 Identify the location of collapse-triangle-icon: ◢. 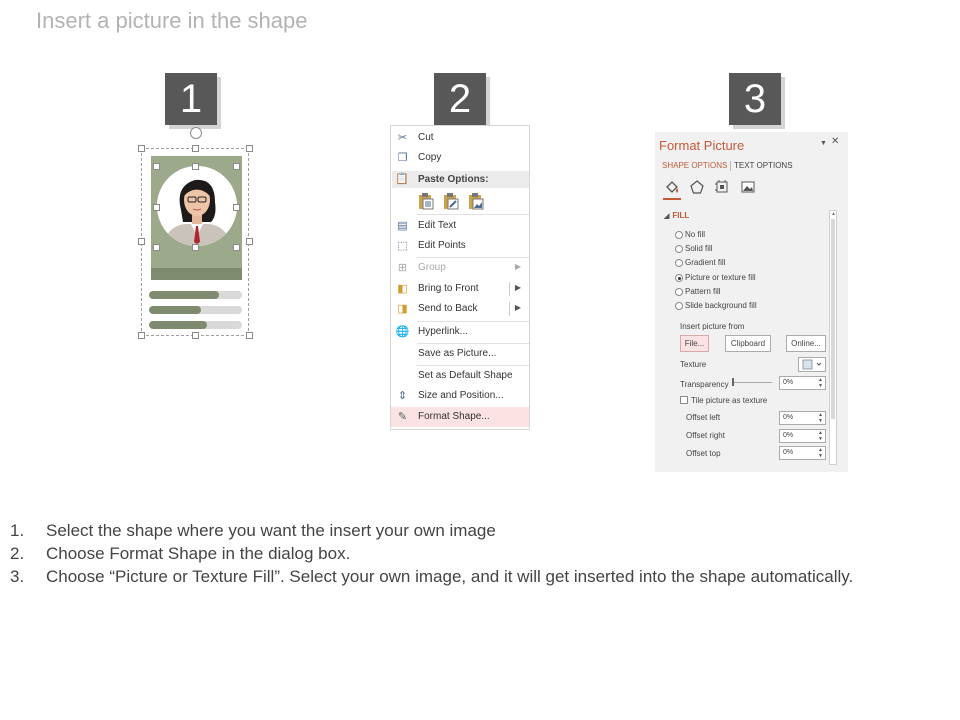
(667, 216).